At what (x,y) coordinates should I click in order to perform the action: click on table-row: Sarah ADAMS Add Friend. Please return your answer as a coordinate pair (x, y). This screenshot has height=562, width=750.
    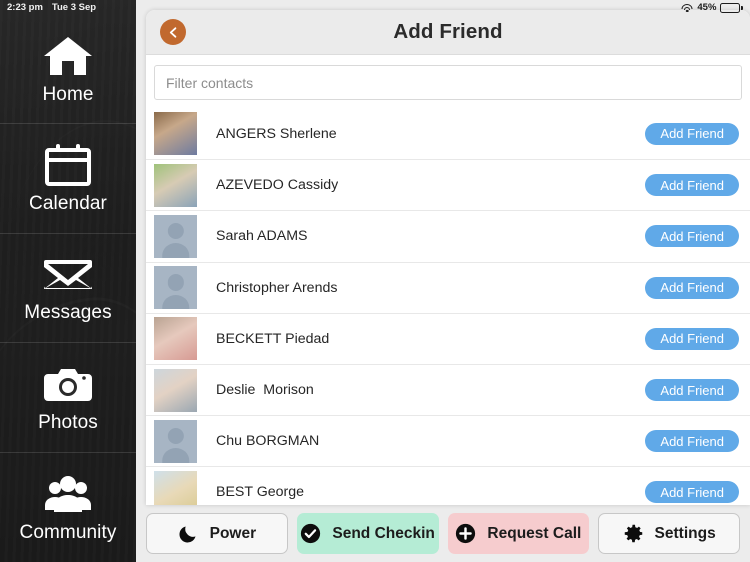
    Looking at the image, I should click on (448, 235).